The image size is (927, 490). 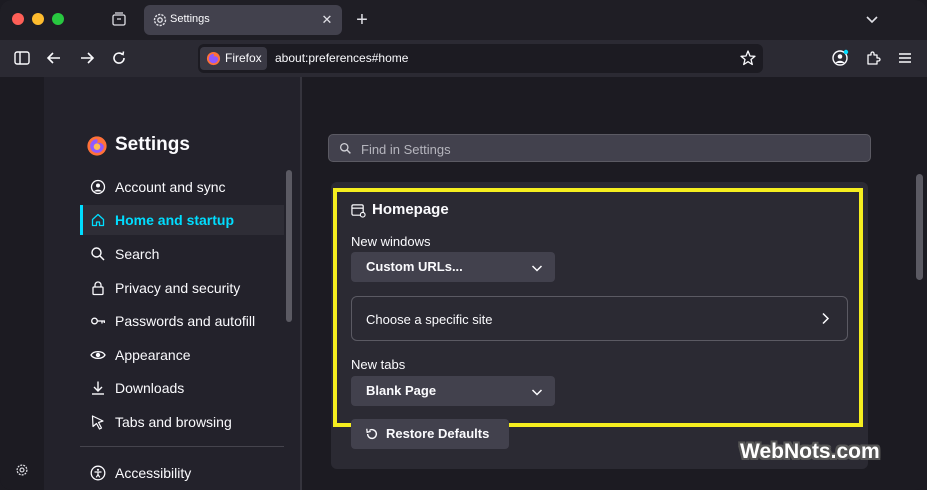 I want to click on chevron-right-icon, so click(x=825, y=318).